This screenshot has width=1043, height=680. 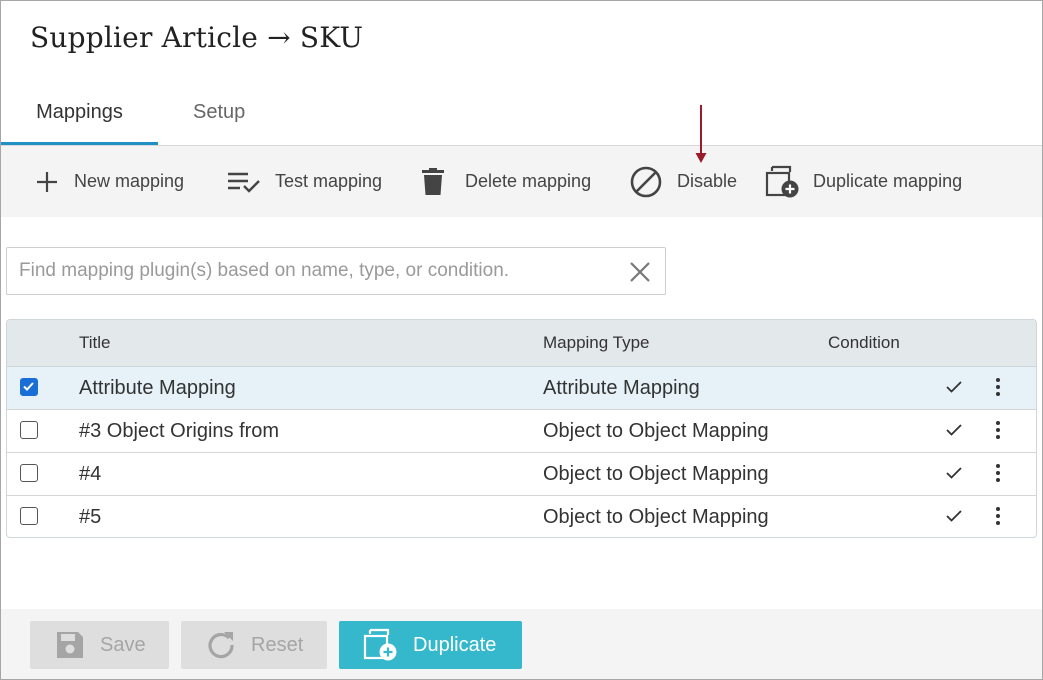 I want to click on block-icon, so click(x=646, y=182).